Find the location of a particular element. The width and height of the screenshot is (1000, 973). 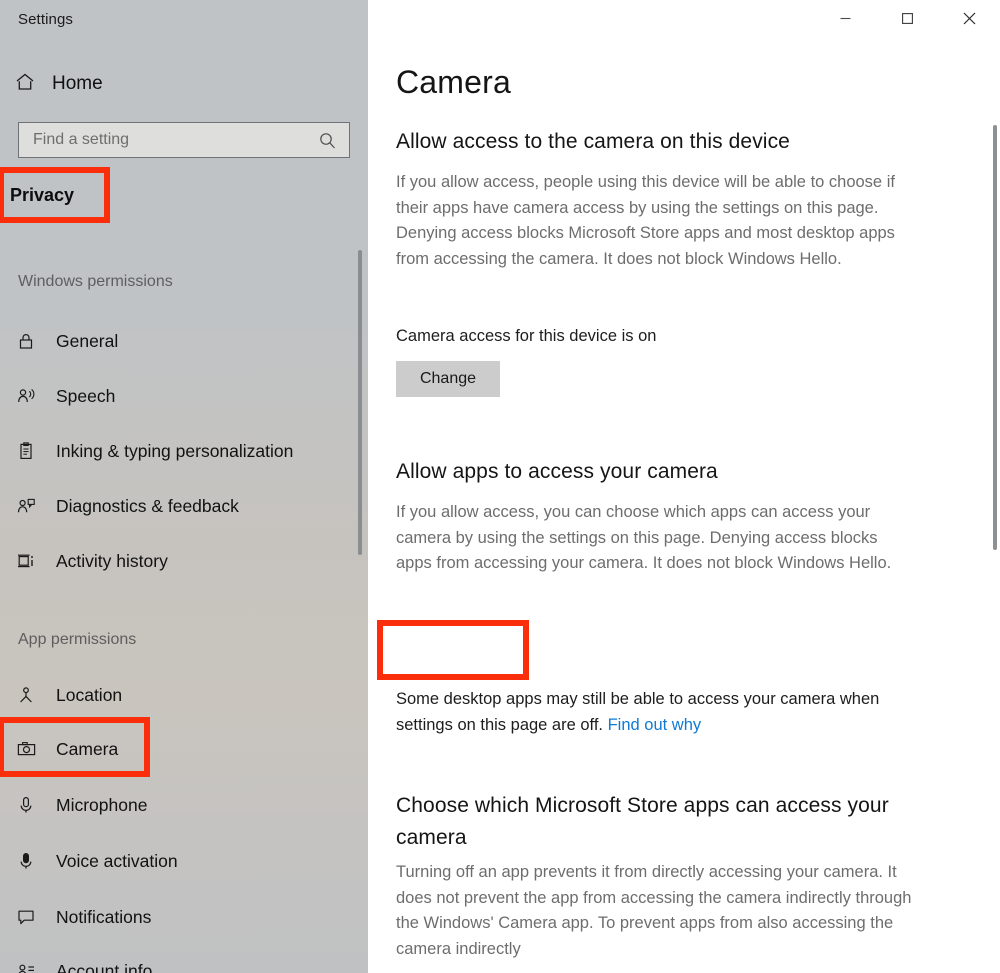

sidebar-item-activity-history: Activity history is located at coordinates (184, 561).